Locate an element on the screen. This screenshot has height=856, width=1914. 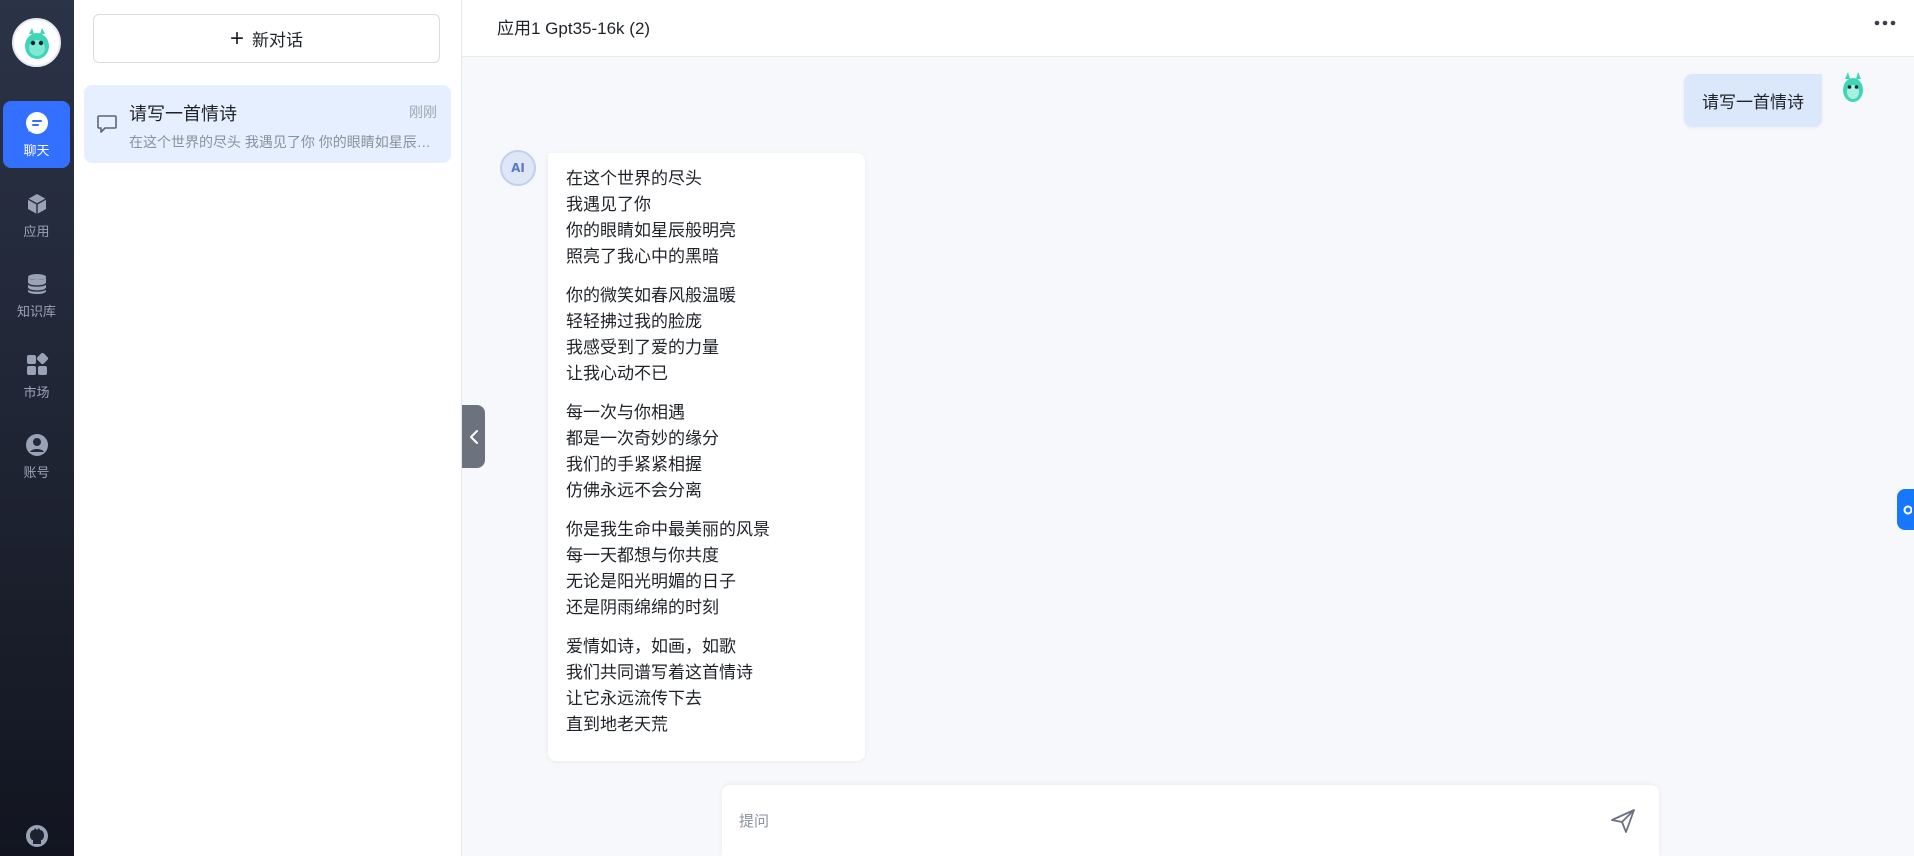
send-icon is located at coordinates (1623, 821).